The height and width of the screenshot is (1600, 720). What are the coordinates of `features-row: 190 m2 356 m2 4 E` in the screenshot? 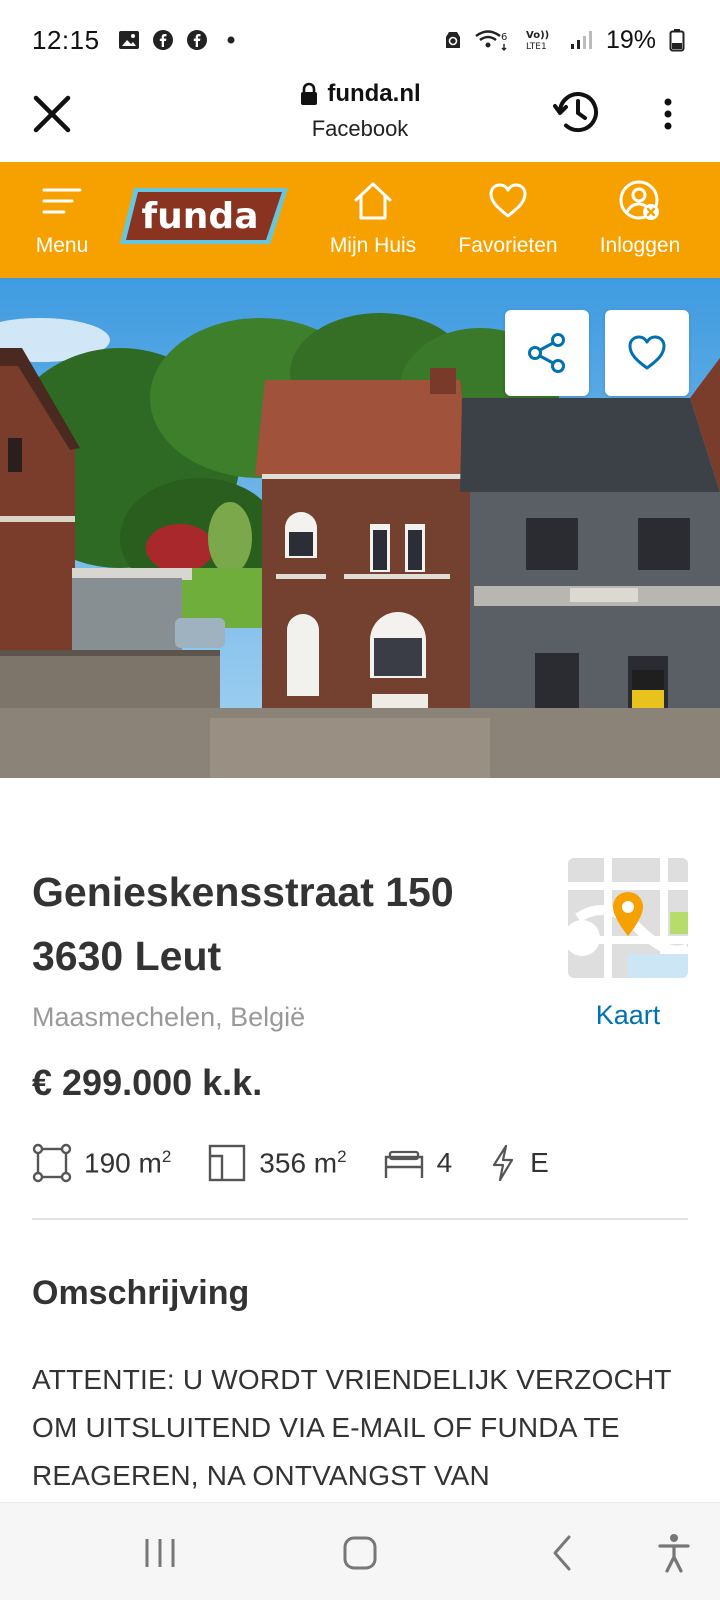 It's located at (308, 1163).